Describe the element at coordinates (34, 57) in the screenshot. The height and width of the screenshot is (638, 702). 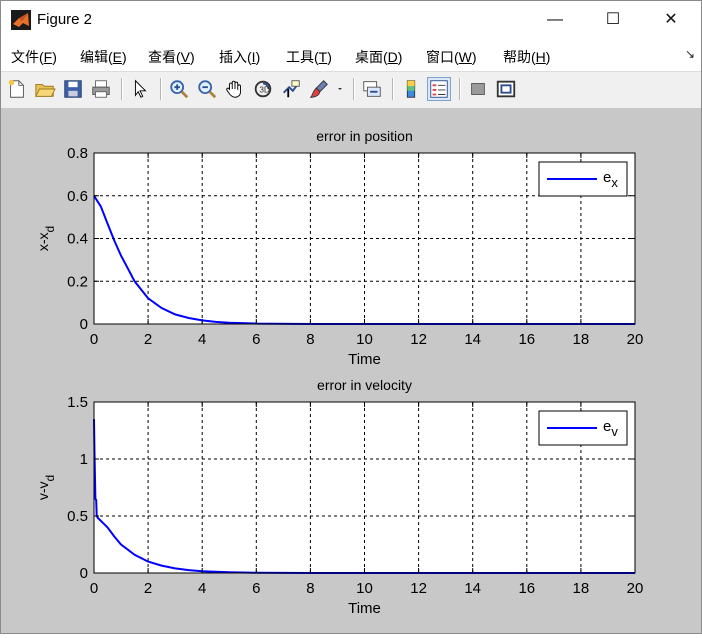
I see `menu-item-0: 文件(F)` at that location.